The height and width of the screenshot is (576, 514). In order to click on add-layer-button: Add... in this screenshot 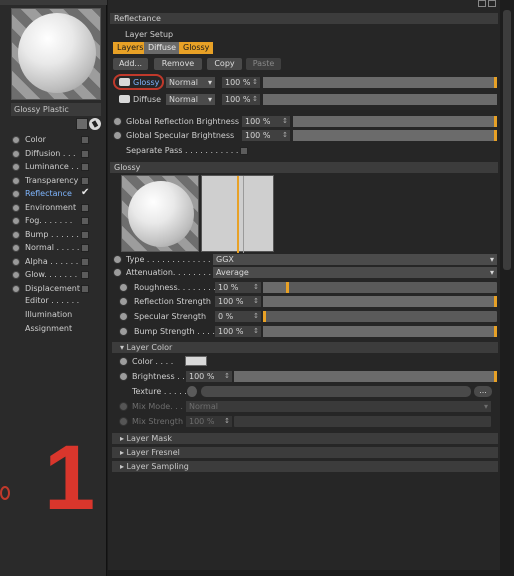, I will do `click(130, 64)`.